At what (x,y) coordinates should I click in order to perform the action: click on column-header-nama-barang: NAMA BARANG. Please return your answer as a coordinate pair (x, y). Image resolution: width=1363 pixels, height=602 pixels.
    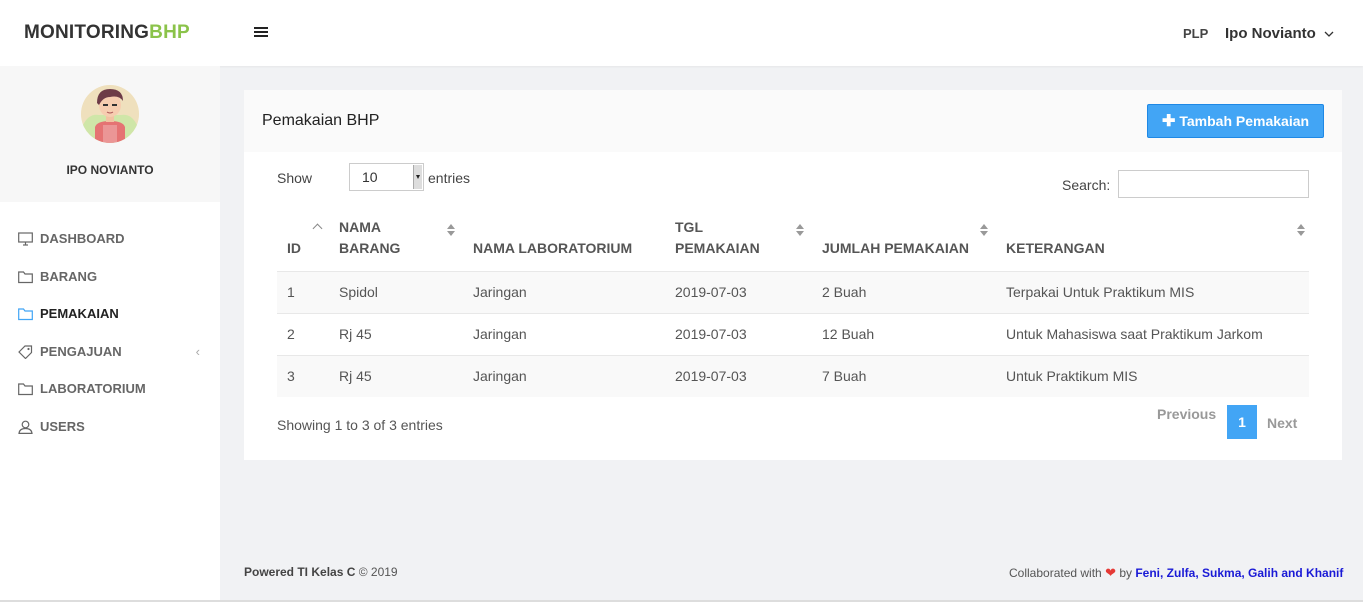
    Looking at the image, I should click on (392, 243).